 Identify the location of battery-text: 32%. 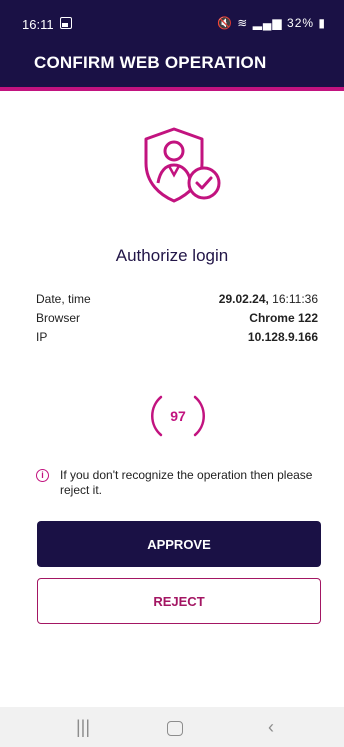
(301, 23).